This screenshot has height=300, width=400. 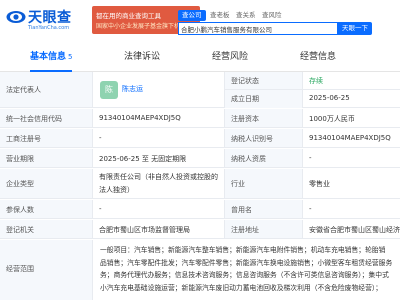 I want to click on insured-label: 参保人数, so click(x=20, y=210).